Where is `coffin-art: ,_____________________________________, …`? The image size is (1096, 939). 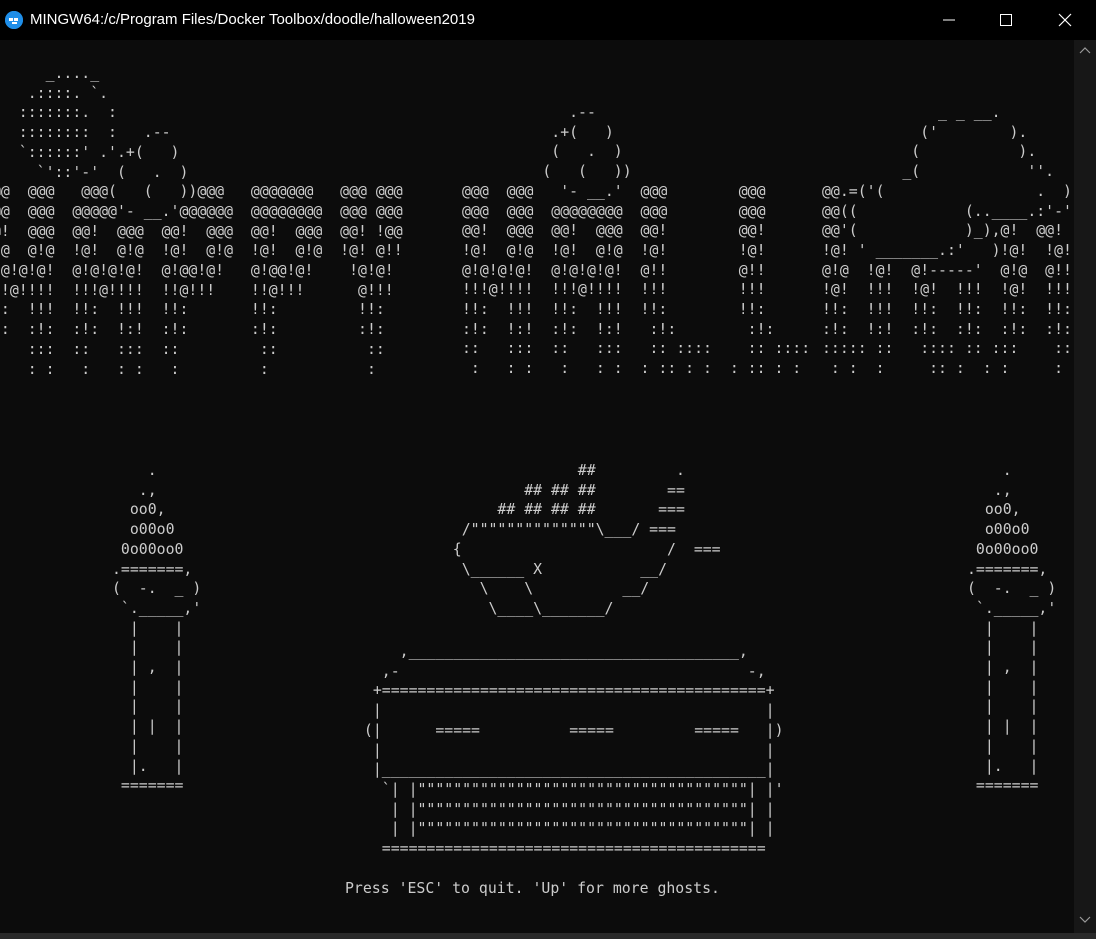 coffin-art: ,_____________________________________, … is located at coordinates (573, 750).